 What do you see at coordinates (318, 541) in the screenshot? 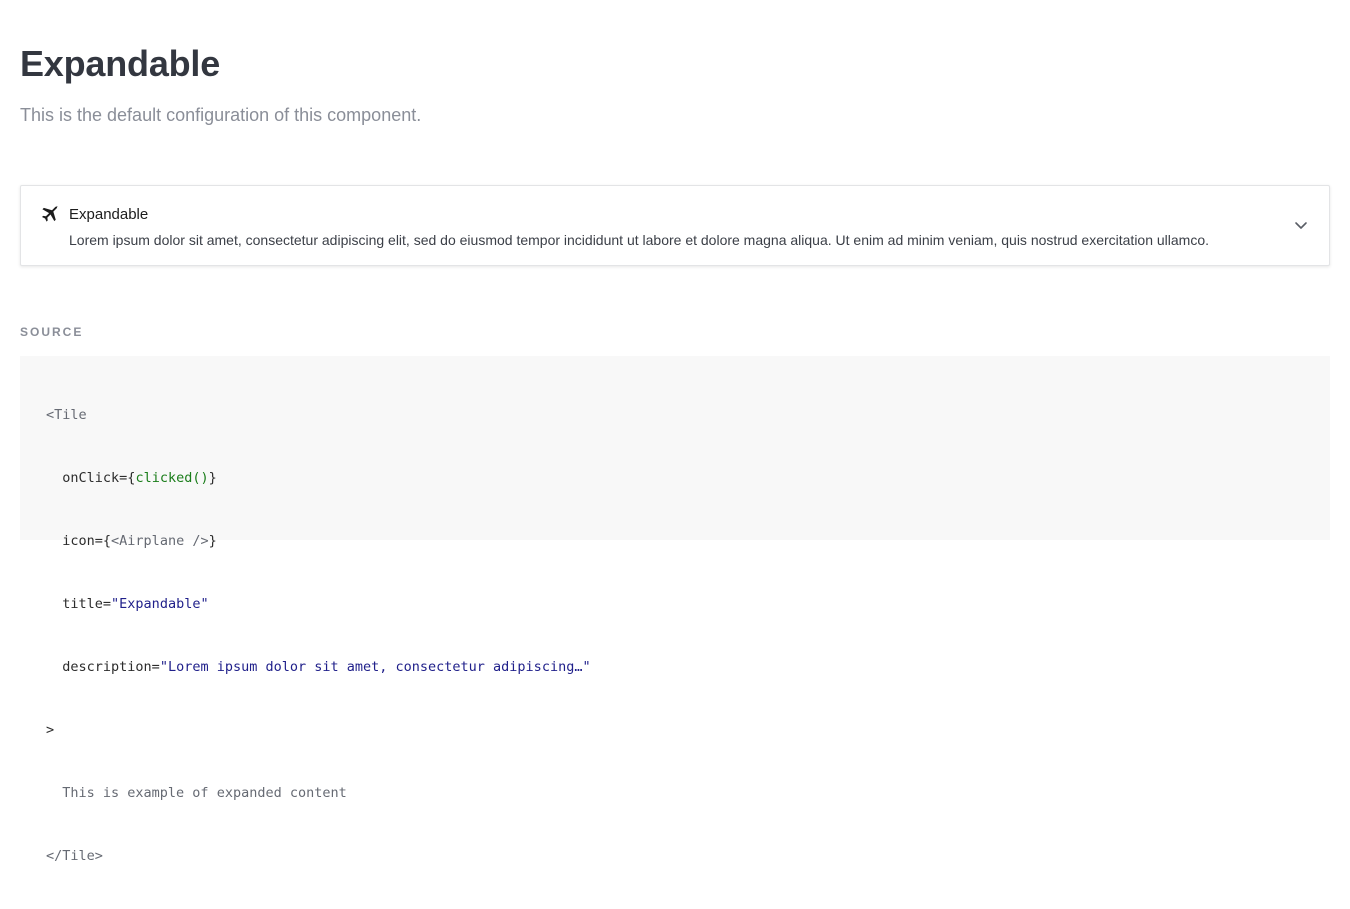
I see `code-line: icon={<Airplane />}` at bounding box center [318, 541].